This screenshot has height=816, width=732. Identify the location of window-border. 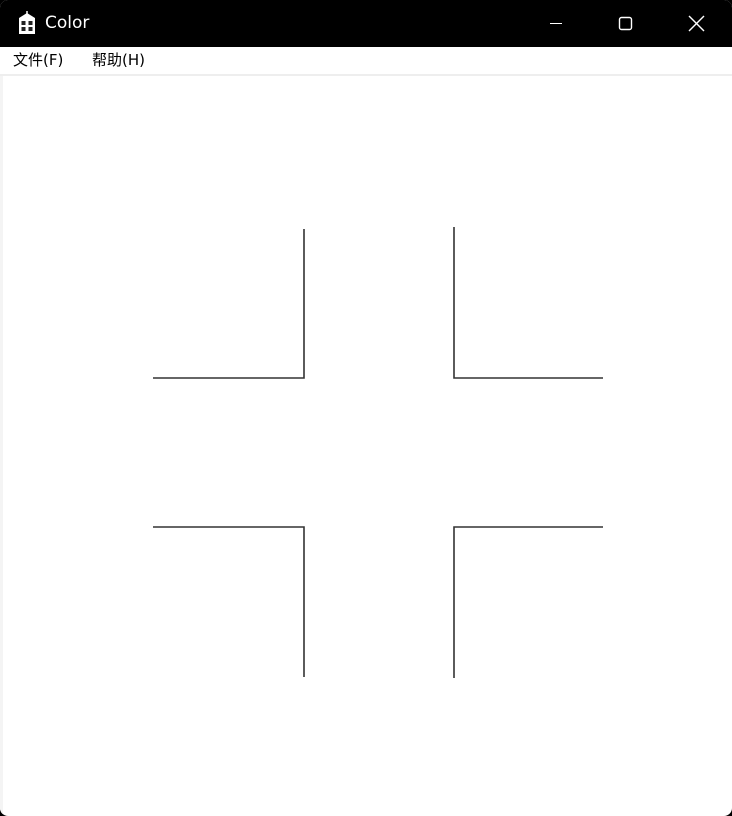
(1, 431).